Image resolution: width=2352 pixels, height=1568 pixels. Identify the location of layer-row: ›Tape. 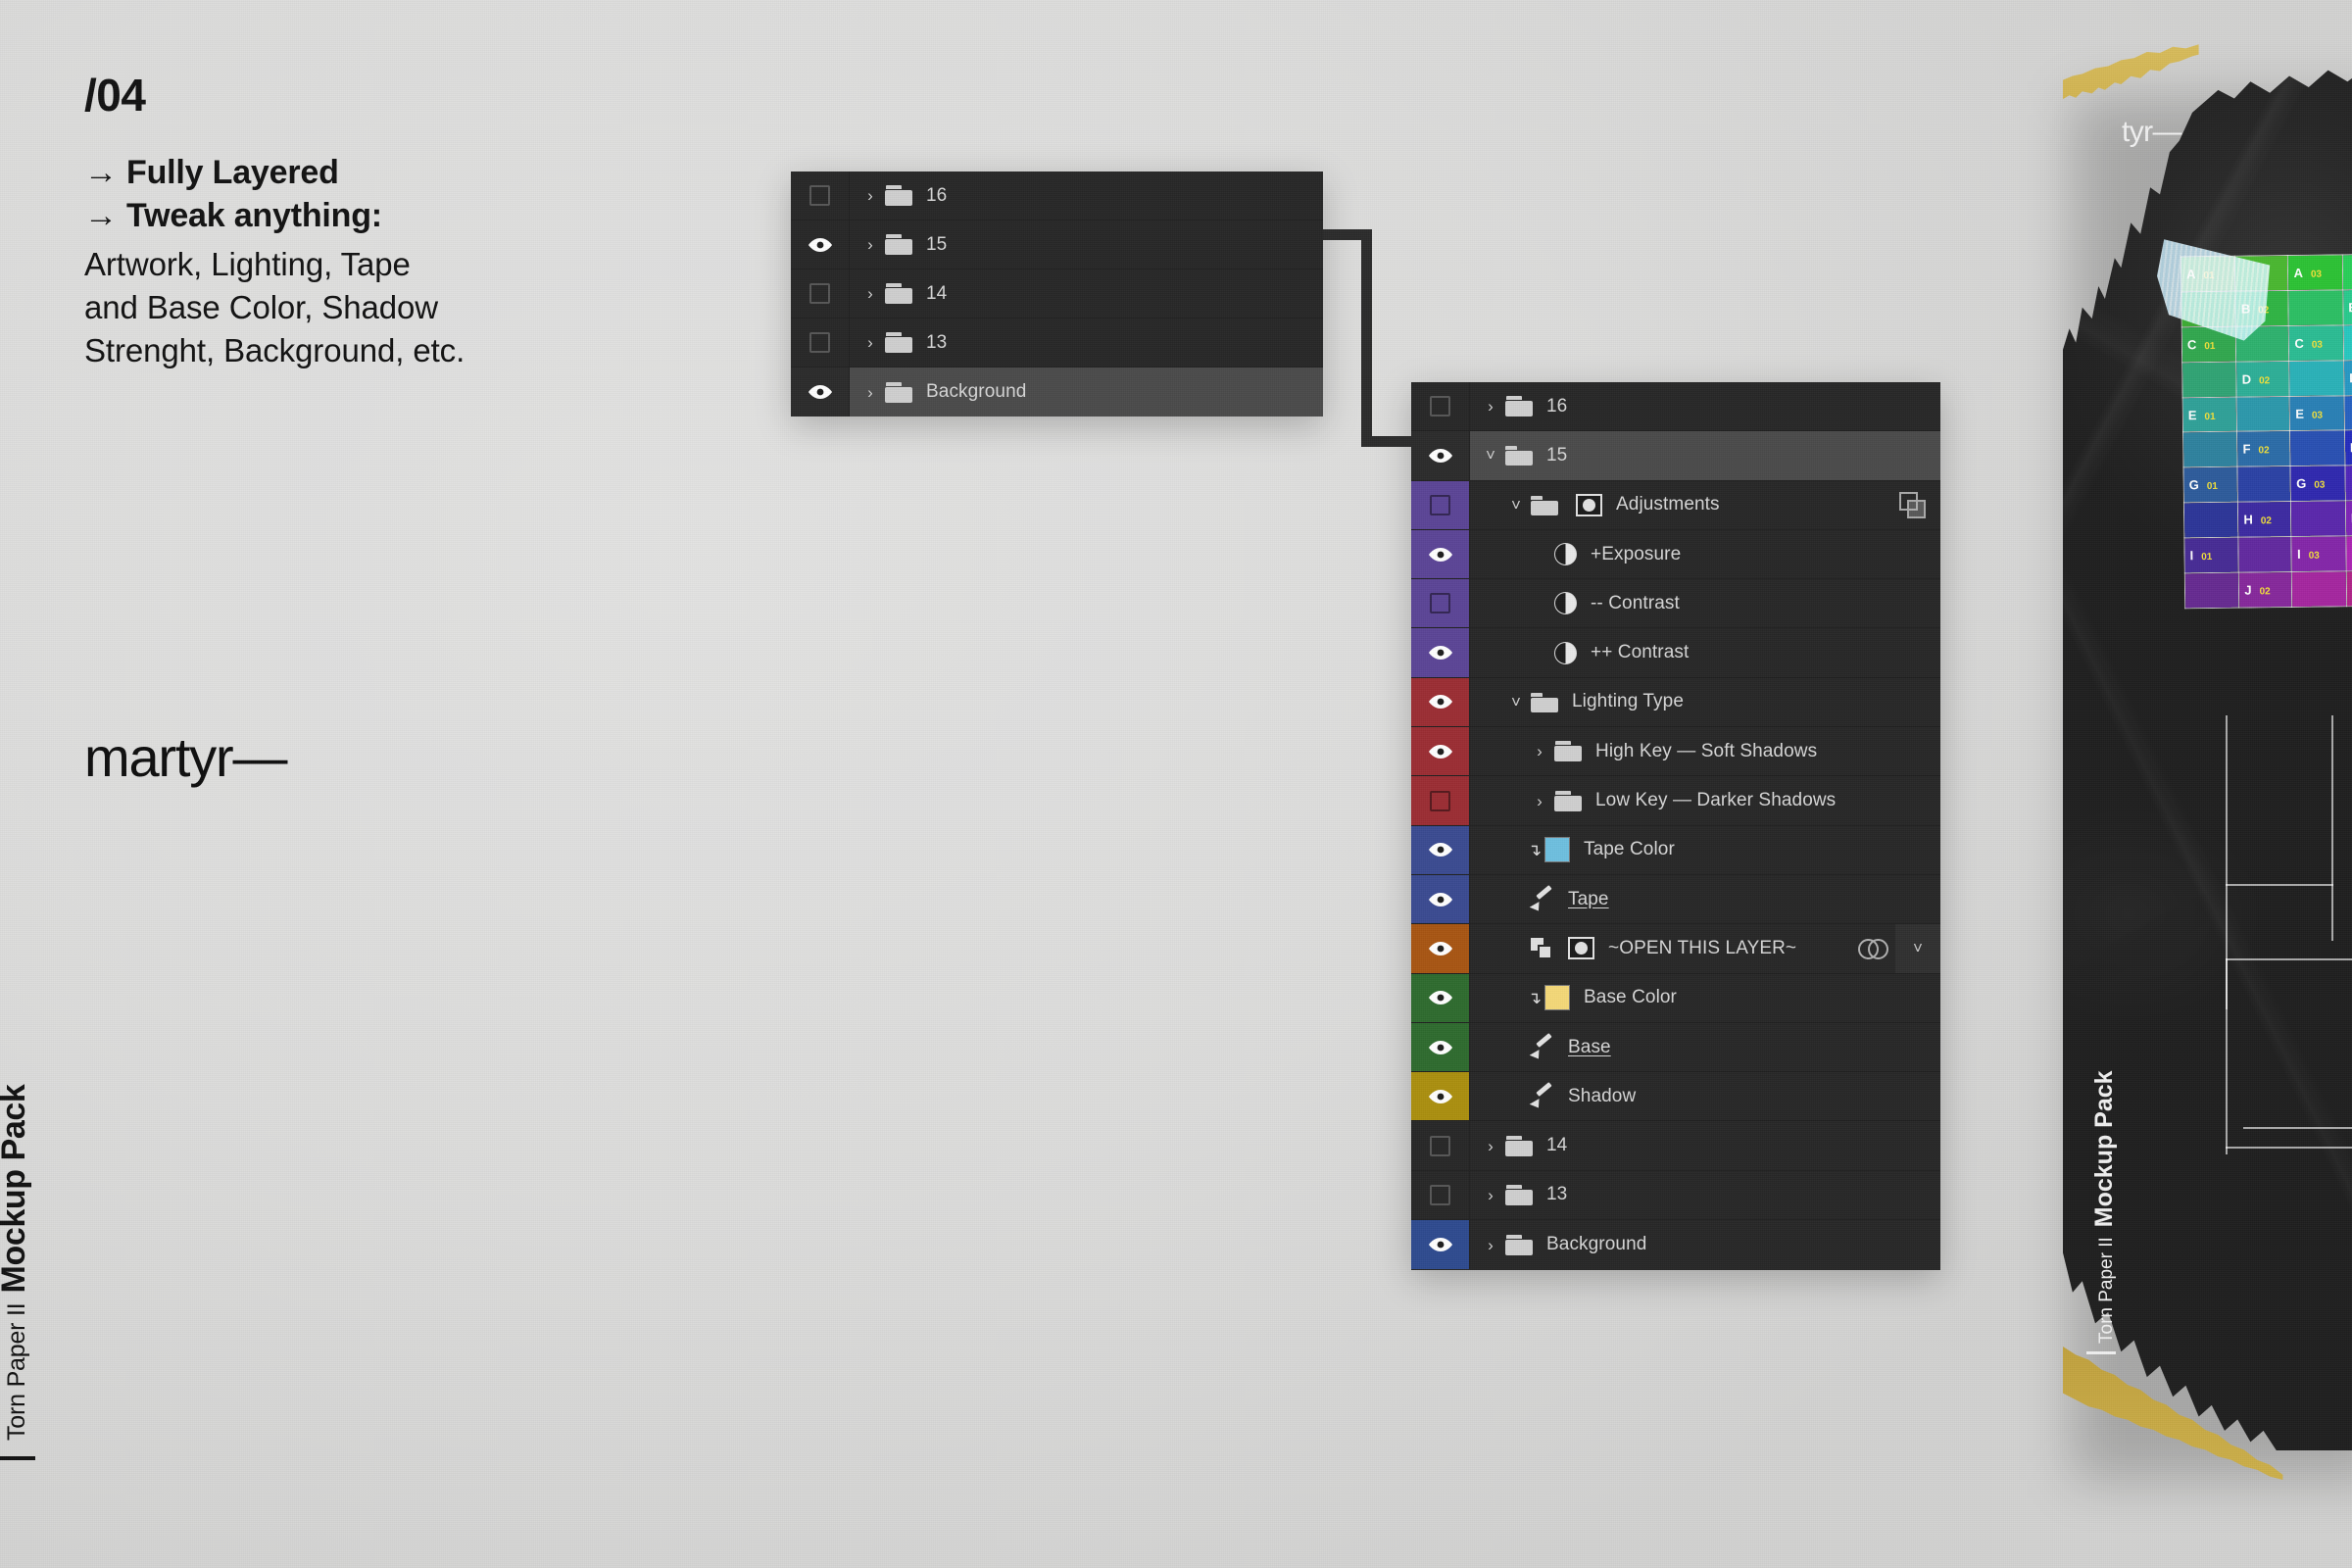
(1675, 899).